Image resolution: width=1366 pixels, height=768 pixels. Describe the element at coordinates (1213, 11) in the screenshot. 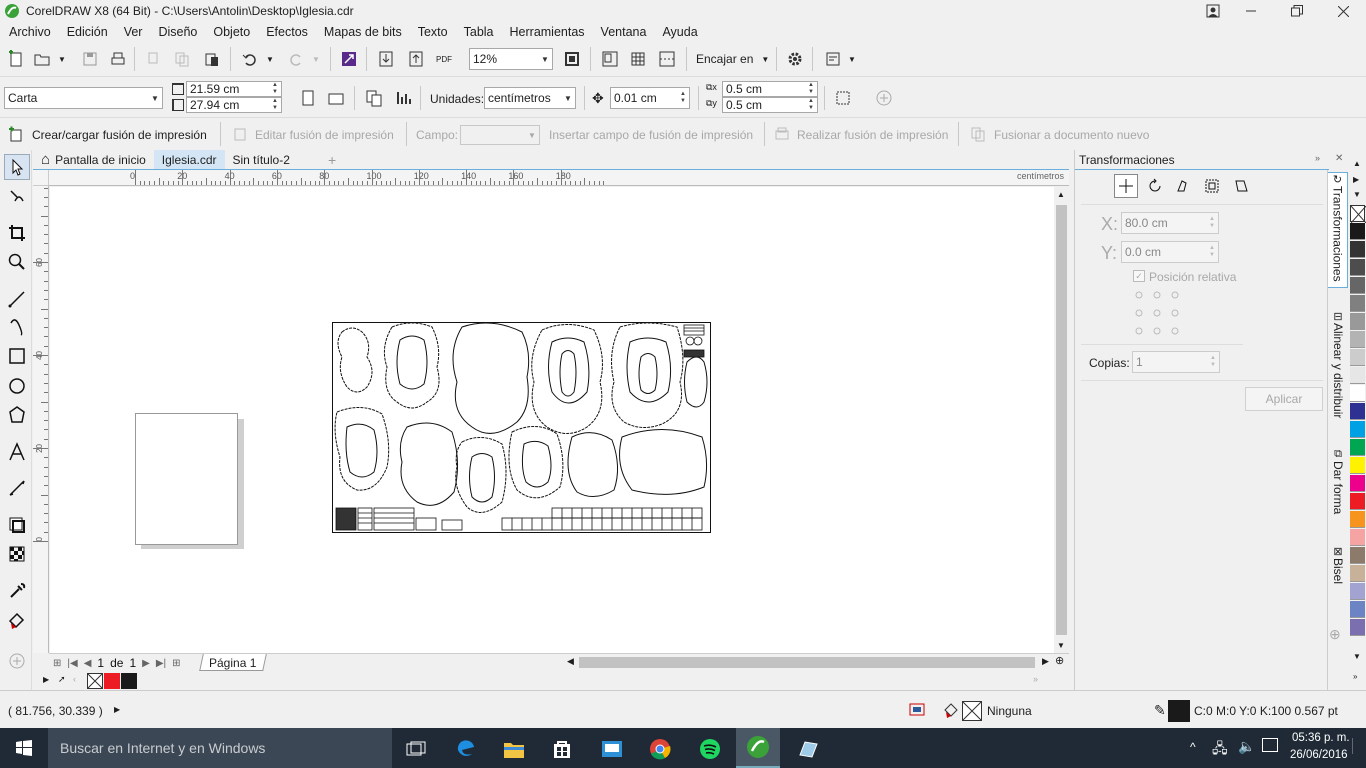

I see `account-icon` at that location.